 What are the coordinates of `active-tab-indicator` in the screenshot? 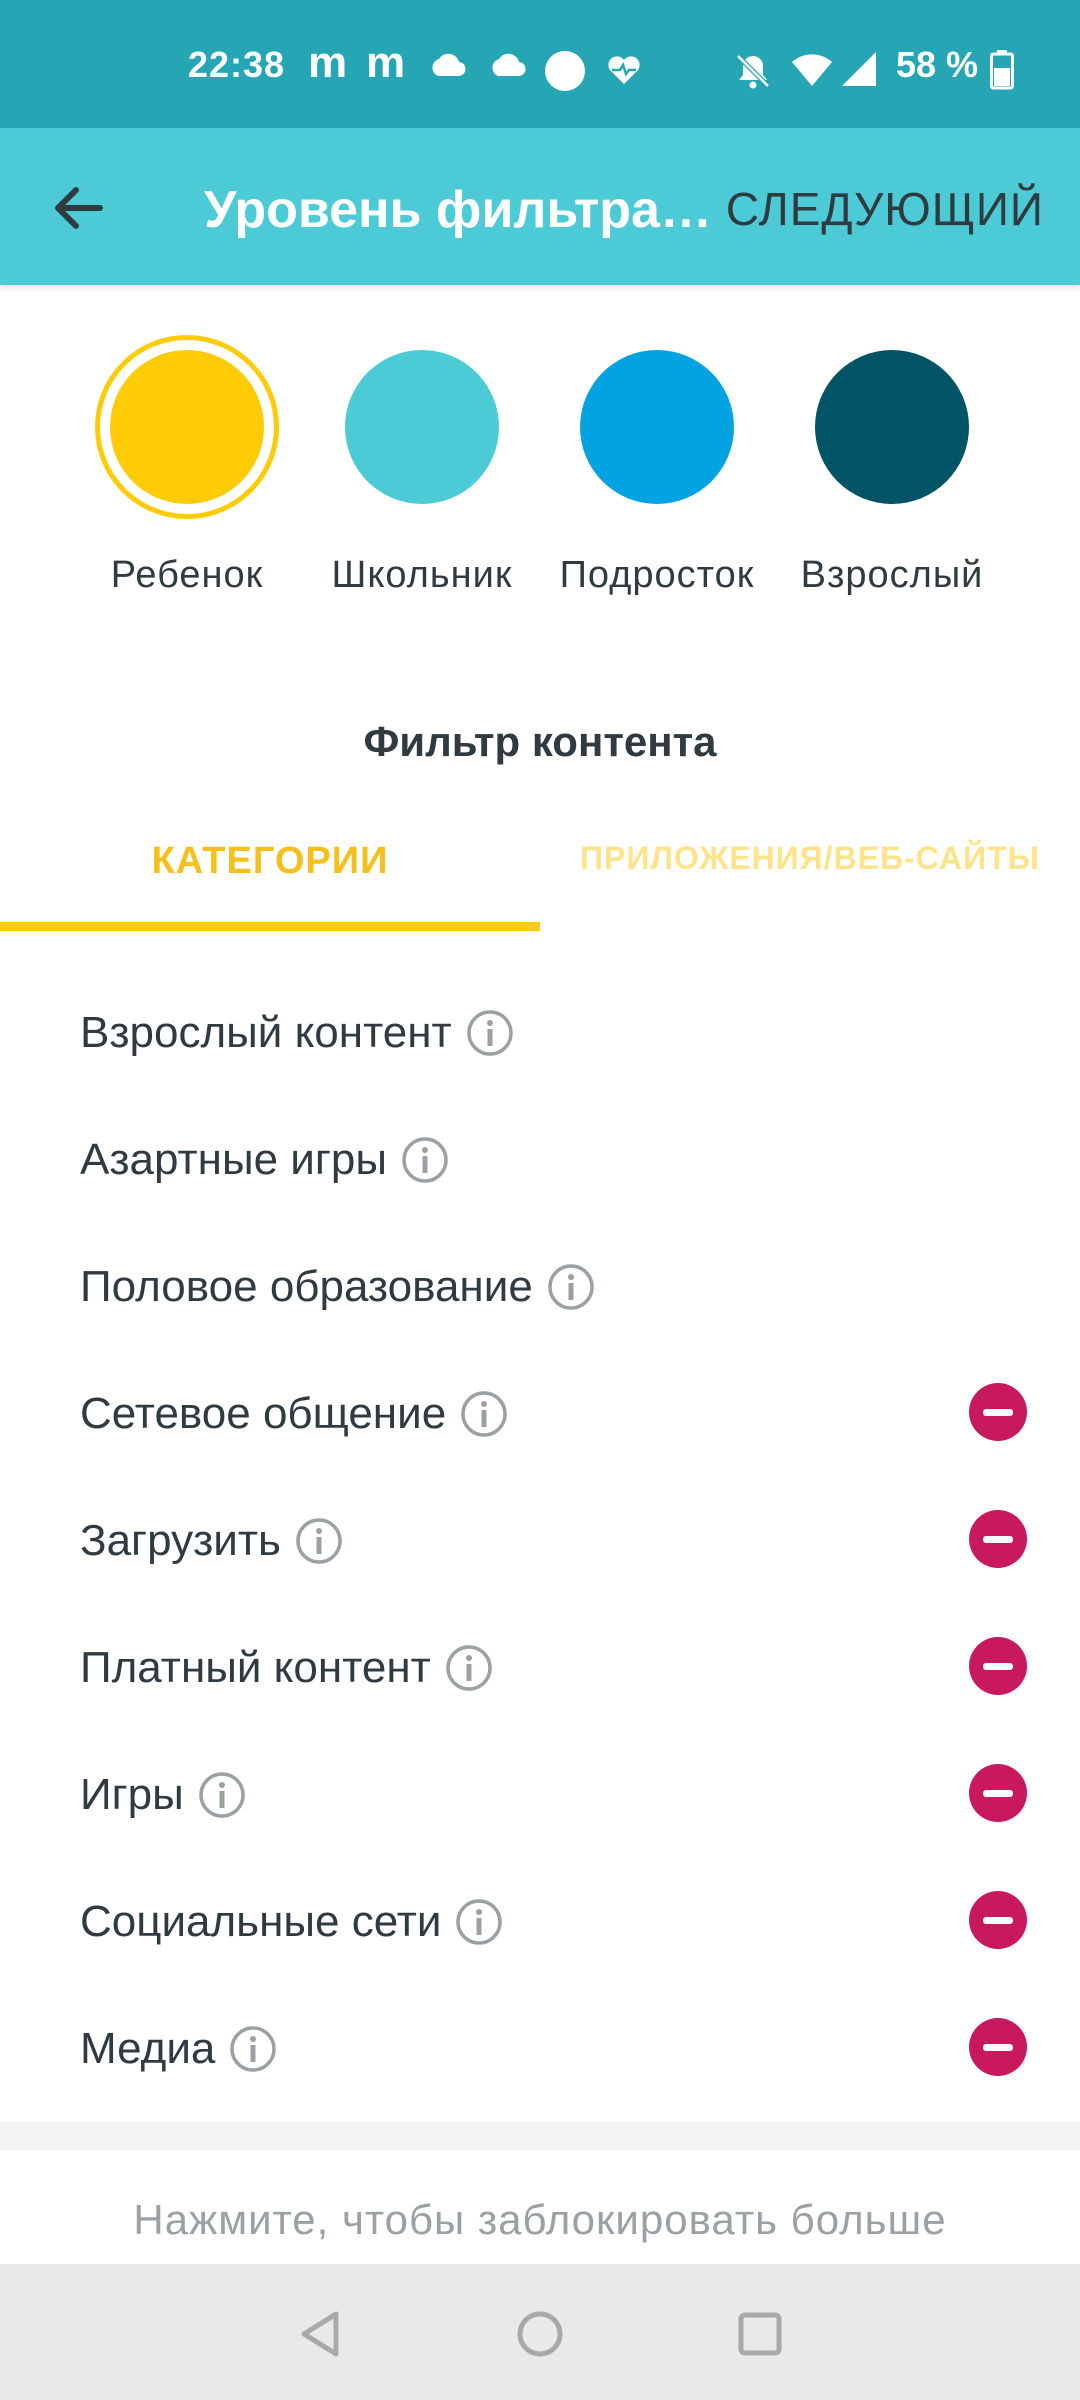 It's located at (270, 926).